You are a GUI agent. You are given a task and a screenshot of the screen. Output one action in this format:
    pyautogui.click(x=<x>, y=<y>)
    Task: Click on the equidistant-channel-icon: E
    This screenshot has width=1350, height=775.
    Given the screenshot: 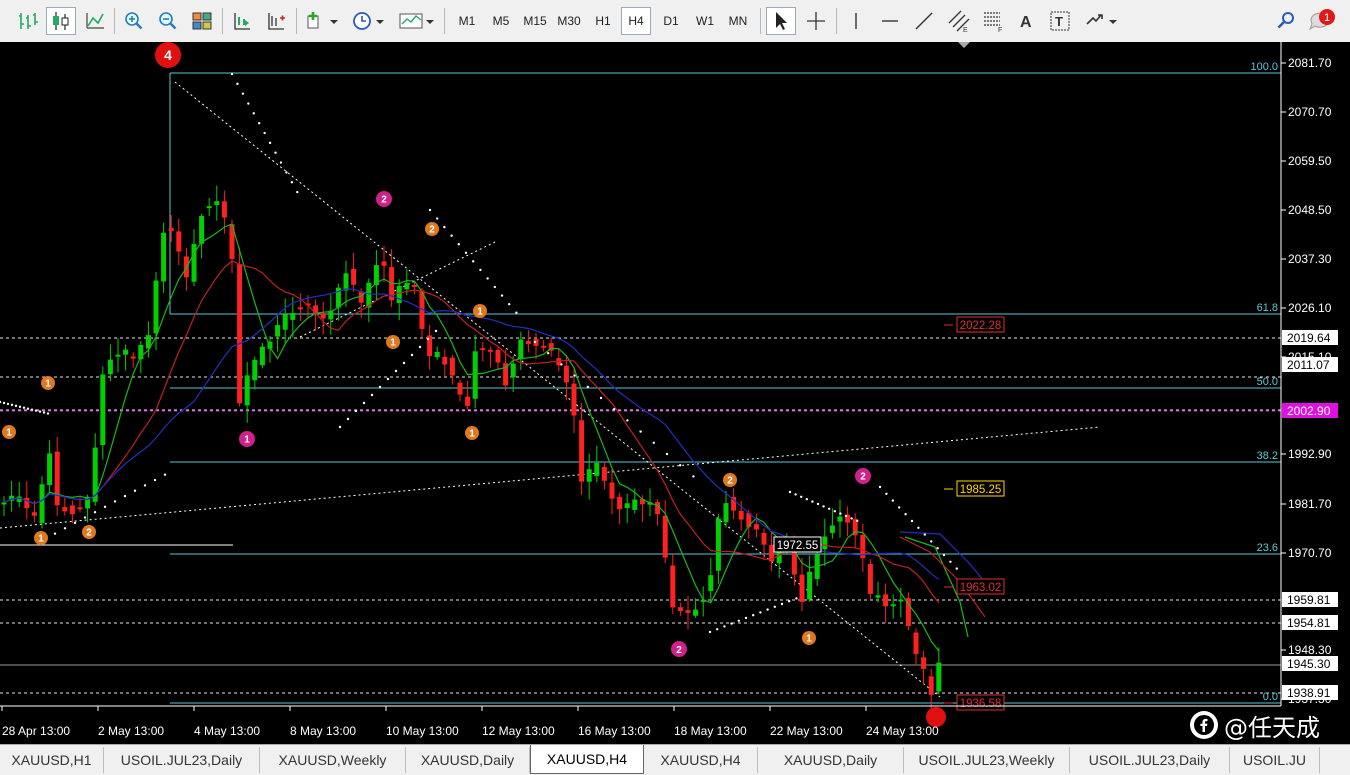 What is the action you would take?
    pyautogui.click(x=959, y=21)
    